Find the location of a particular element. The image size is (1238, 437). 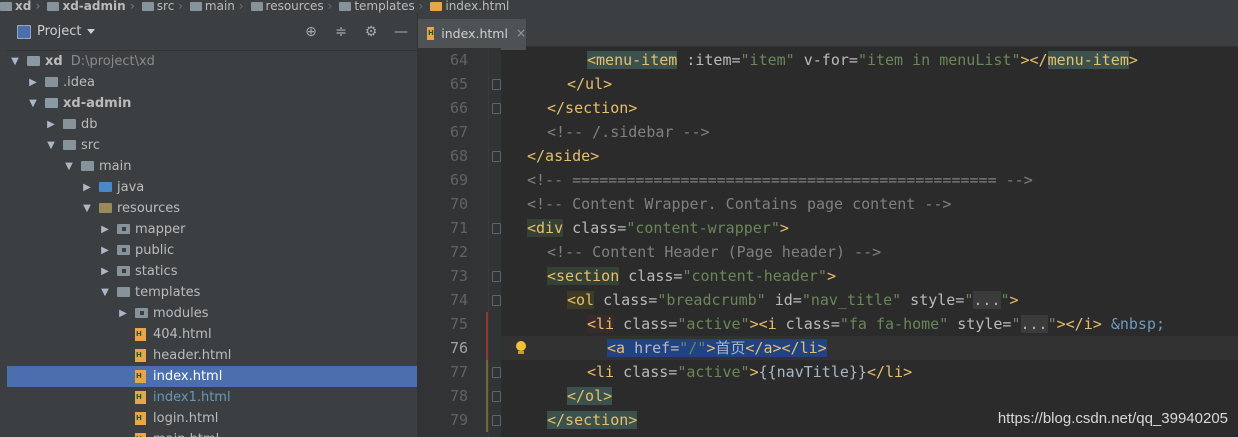

code-line: </ul> is located at coordinates (869, 84).